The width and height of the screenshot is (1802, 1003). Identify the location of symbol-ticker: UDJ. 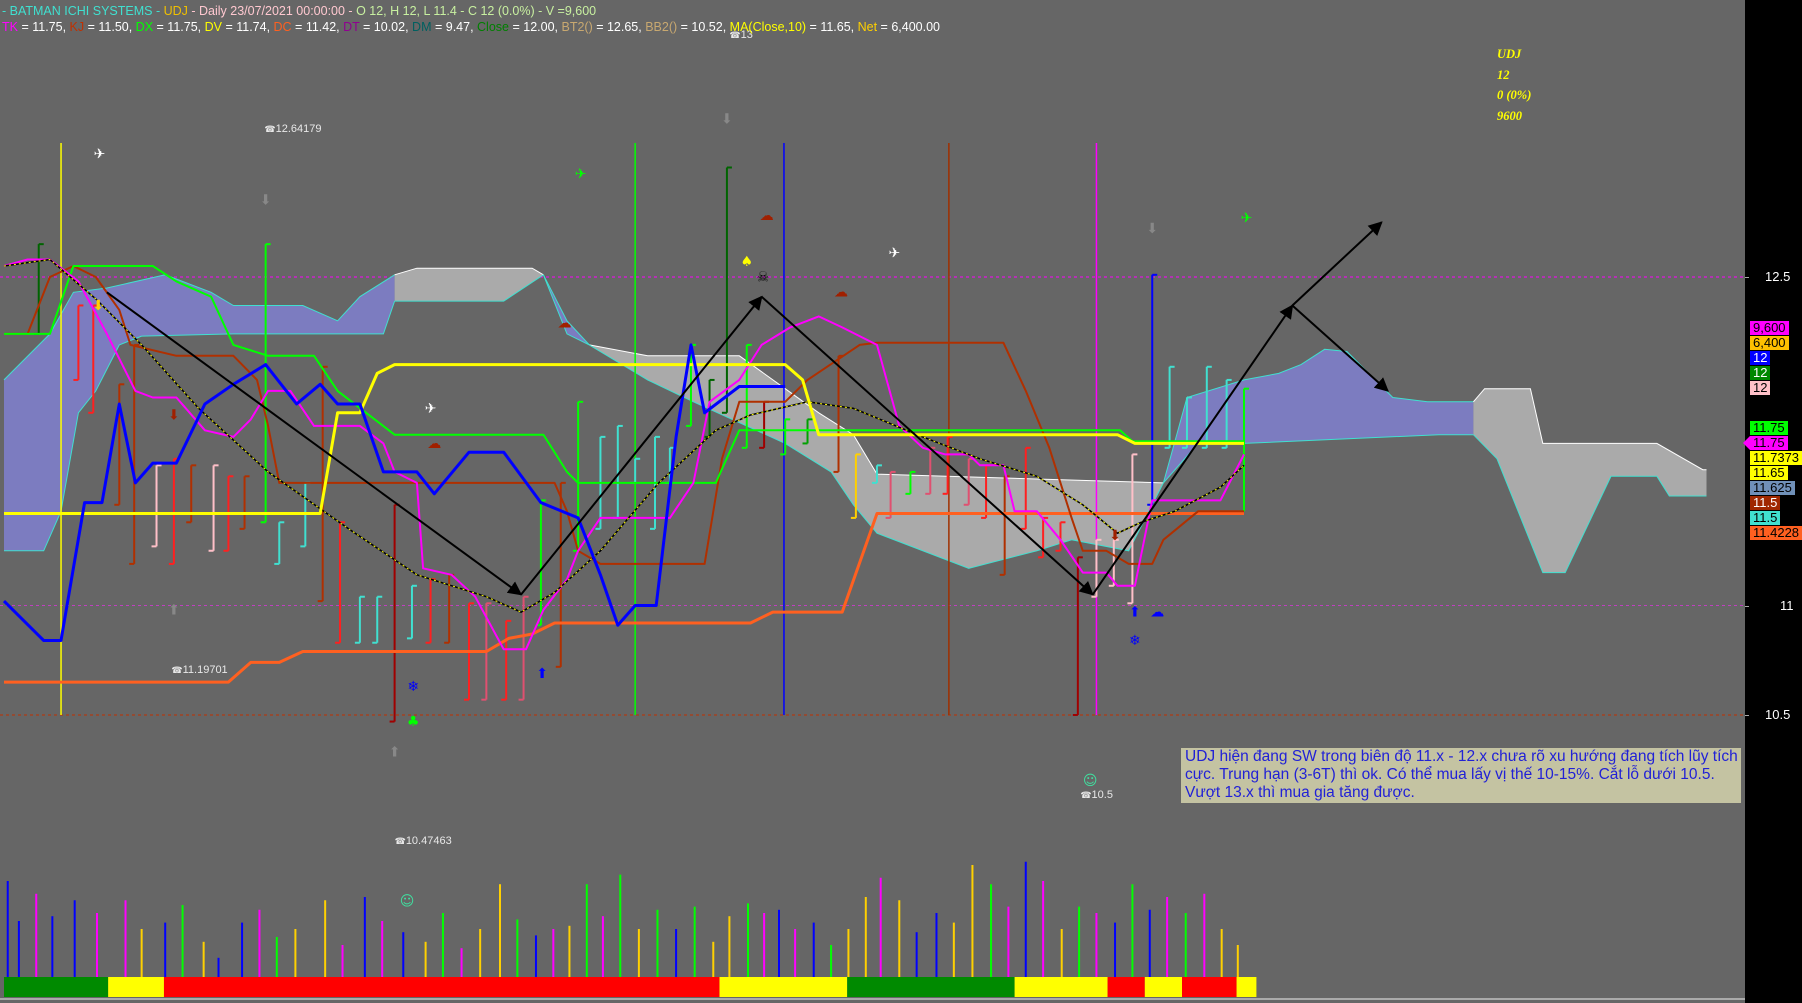
(1509, 54).